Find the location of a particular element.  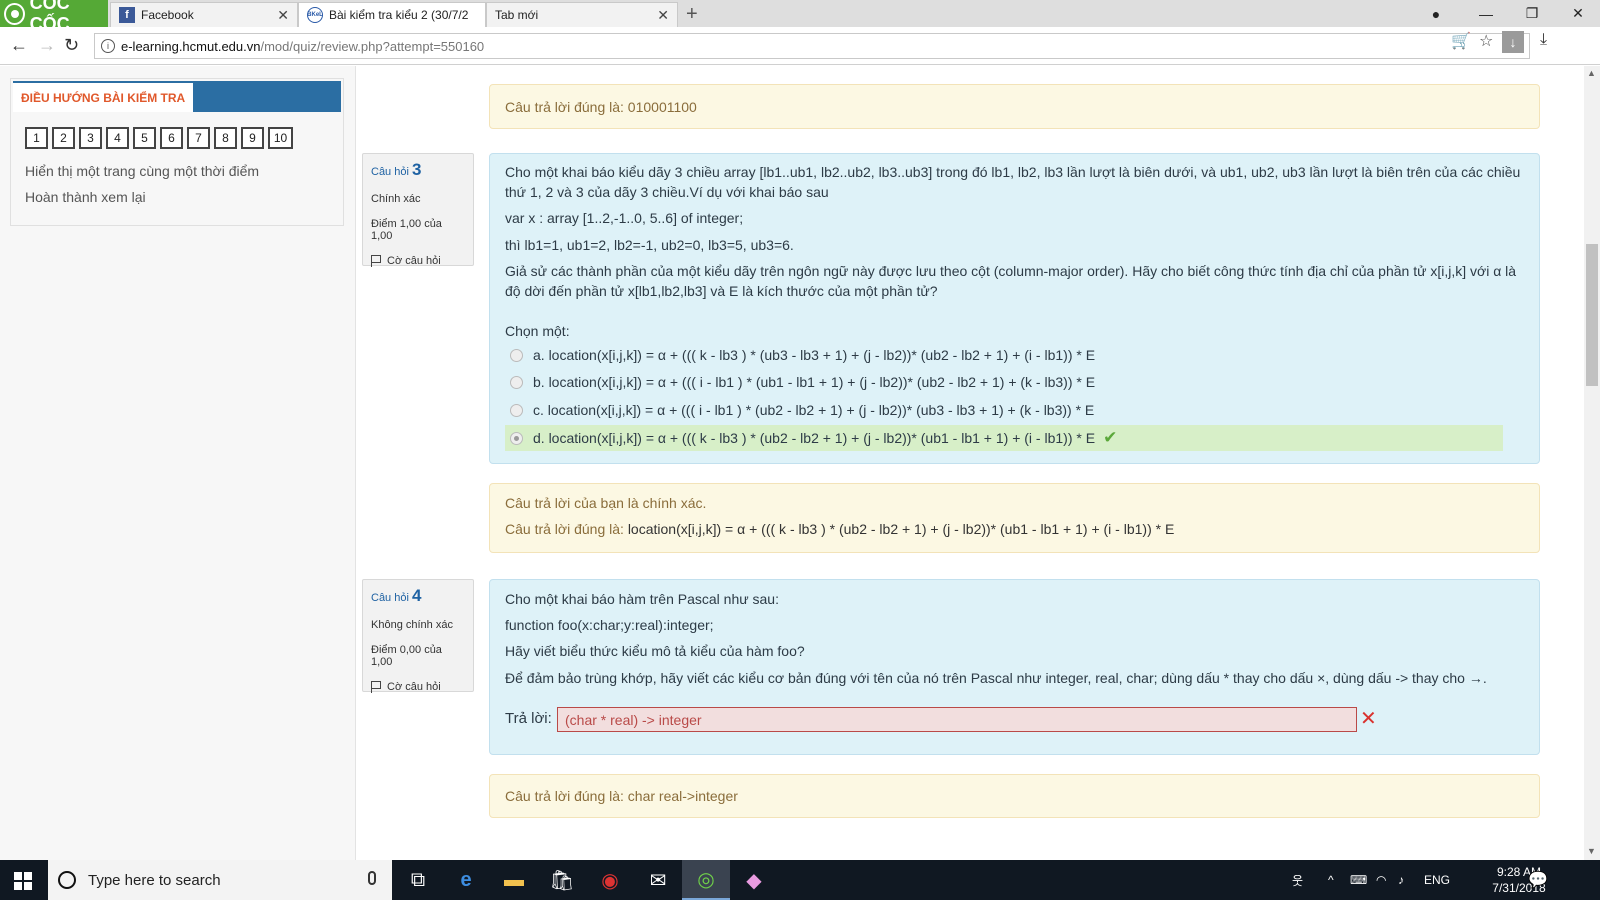

question-nav-button: 3 is located at coordinates (90, 138).